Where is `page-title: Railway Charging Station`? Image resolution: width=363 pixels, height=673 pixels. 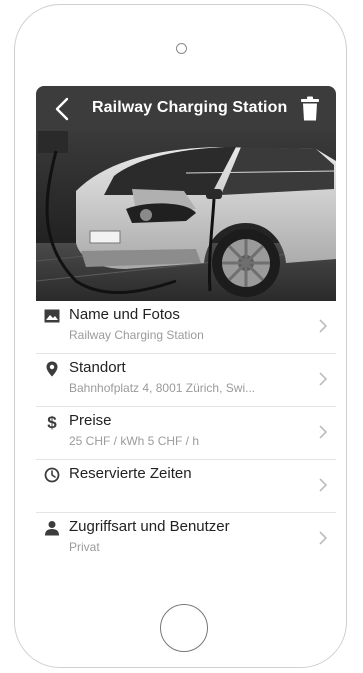 page-title: Railway Charging Station is located at coordinates (190, 107).